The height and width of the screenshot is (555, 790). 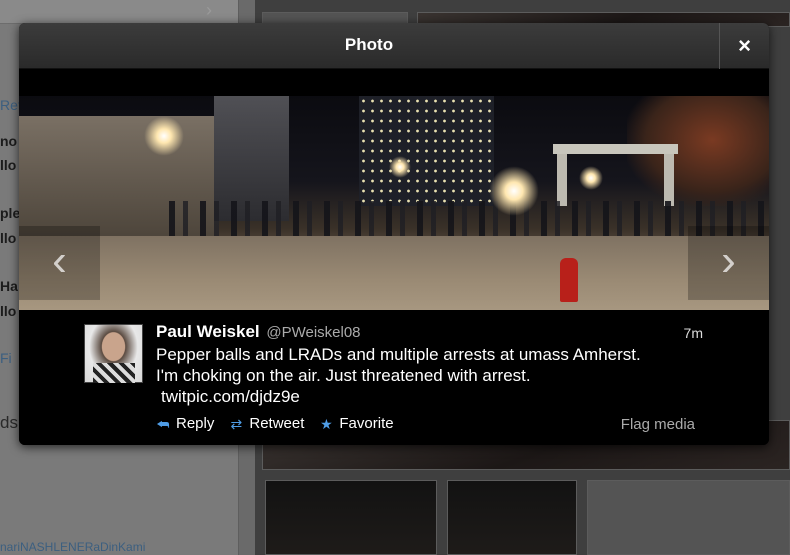 What do you see at coordinates (113, 353) in the screenshot?
I see `avatar` at bounding box center [113, 353].